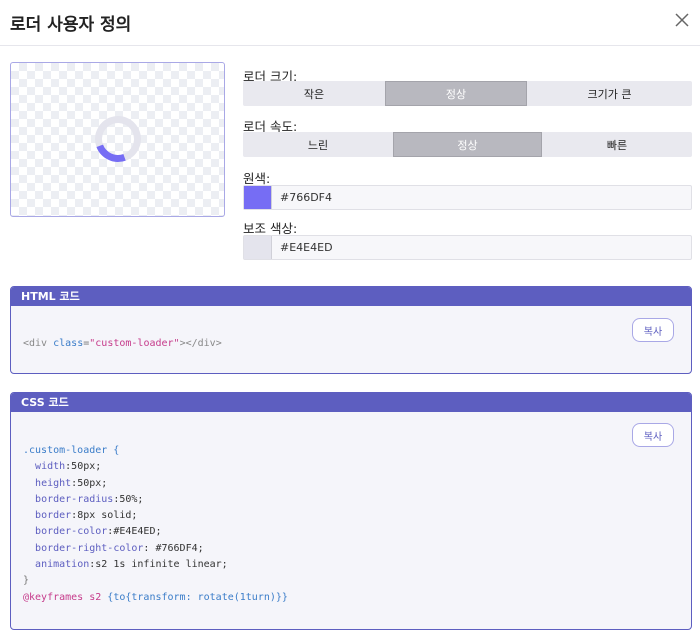  I want to click on code-token: height, so click(53, 483).